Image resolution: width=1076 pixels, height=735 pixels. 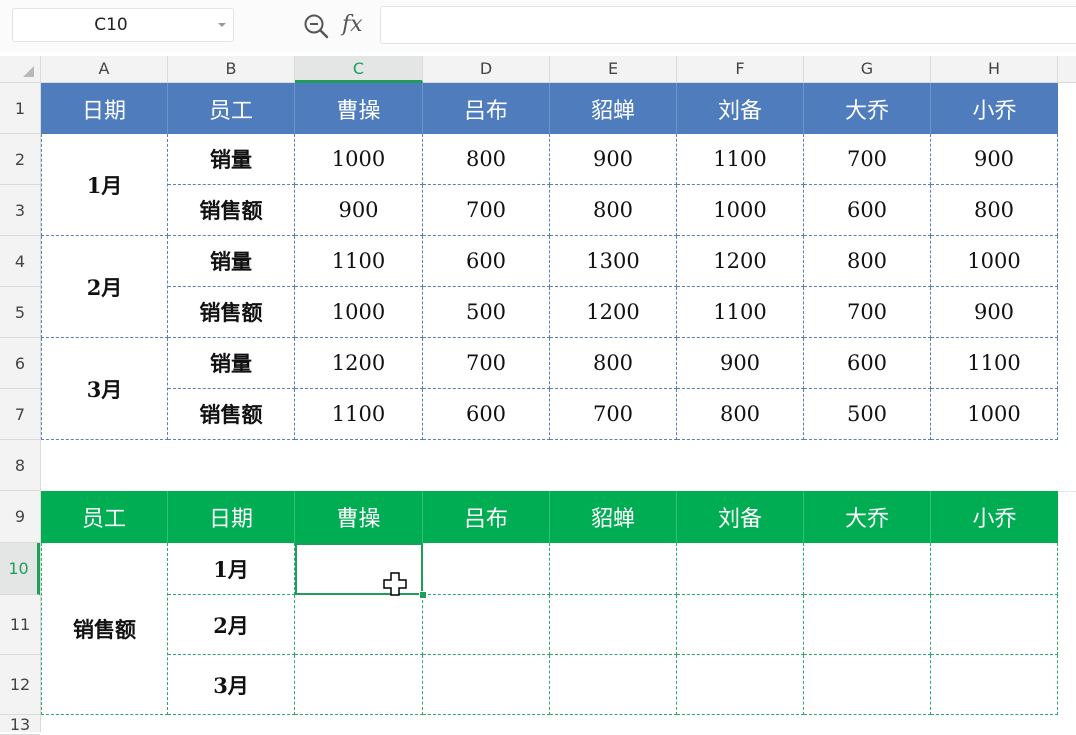 What do you see at coordinates (359, 69) in the screenshot?
I see `column-header-c: C` at bounding box center [359, 69].